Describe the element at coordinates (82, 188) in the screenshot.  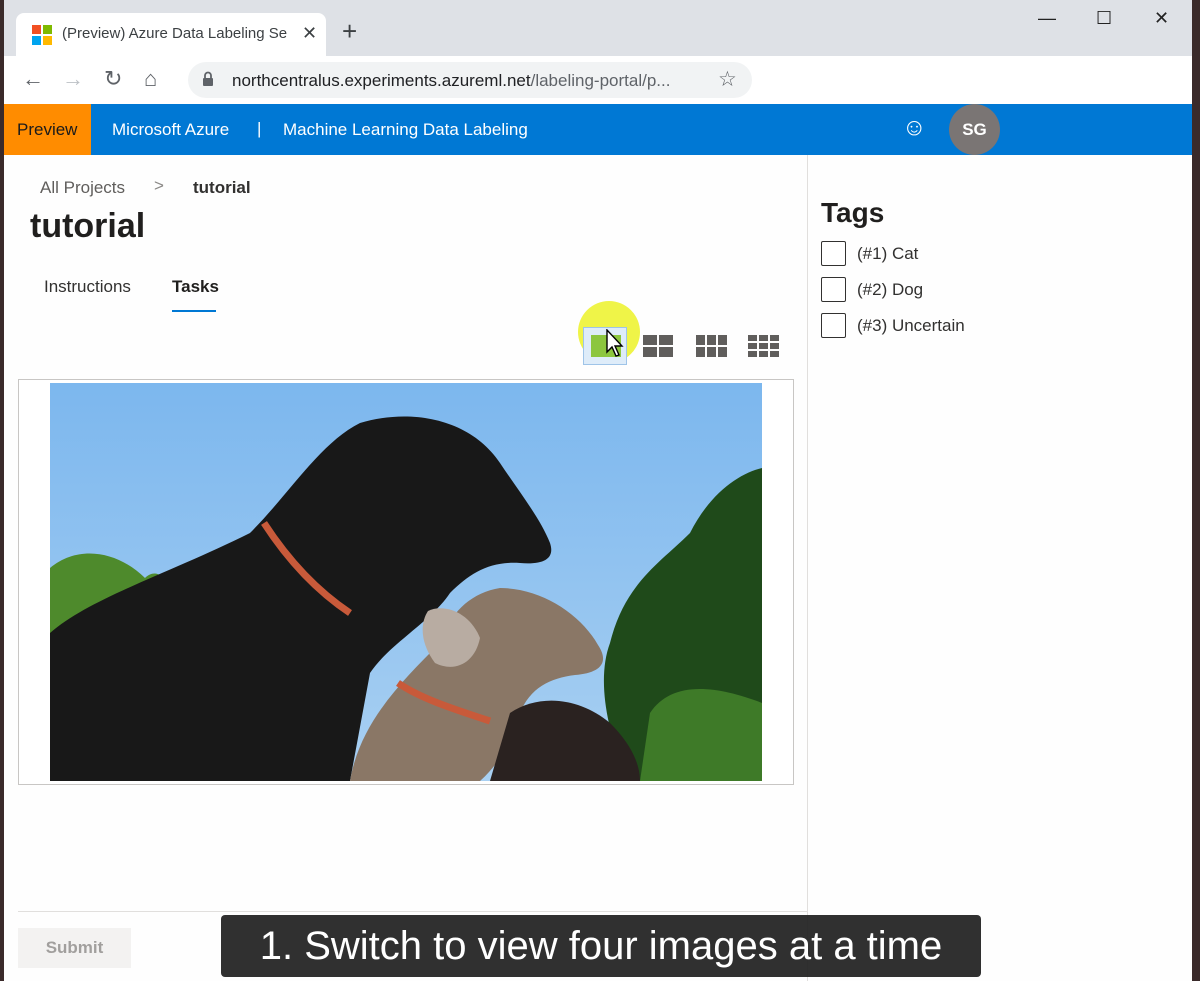
I see `breadcrumb-all-projects: All Projects` at that location.